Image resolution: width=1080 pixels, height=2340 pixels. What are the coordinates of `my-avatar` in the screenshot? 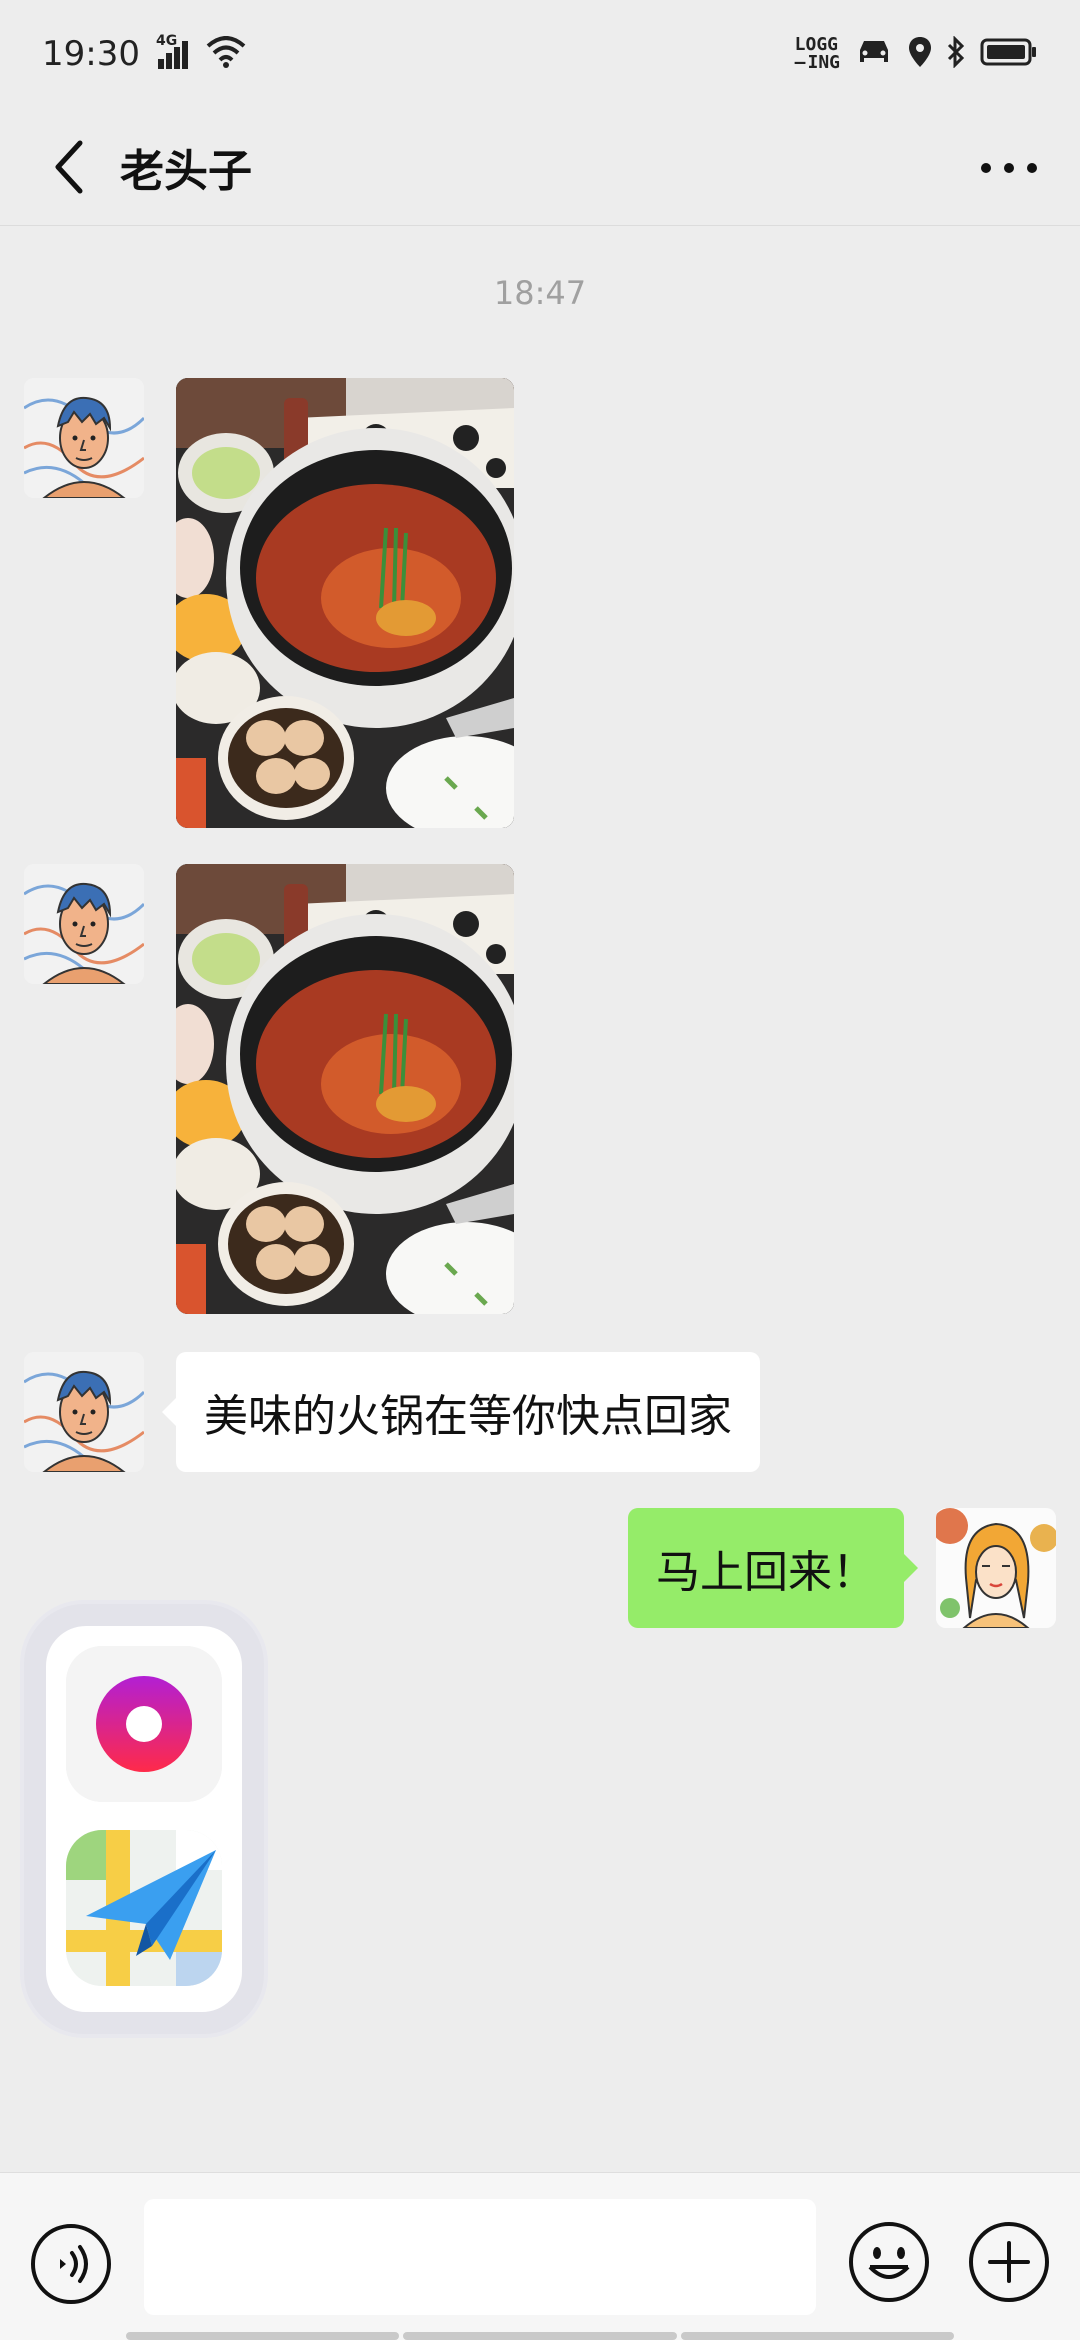 It's located at (996, 1568).